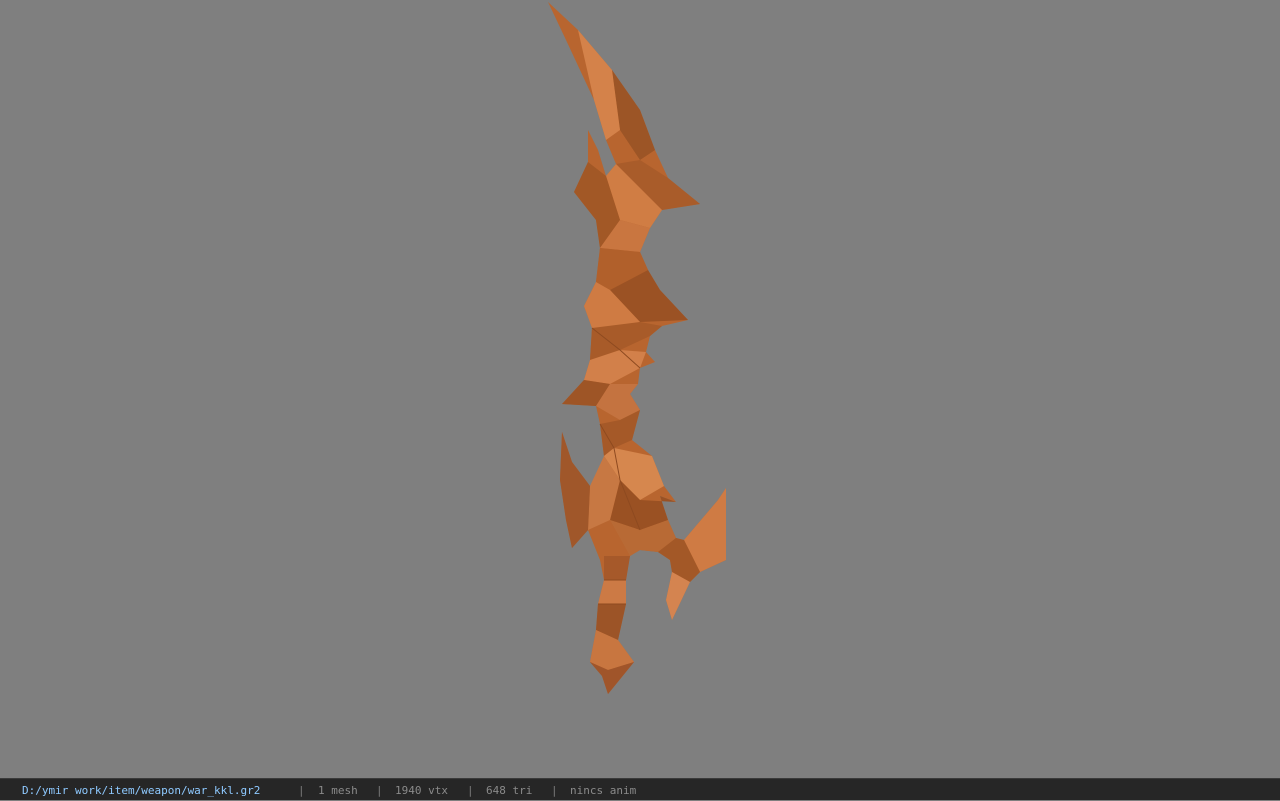  I want to click on triangle-count-label: 648 tri, so click(509, 790).